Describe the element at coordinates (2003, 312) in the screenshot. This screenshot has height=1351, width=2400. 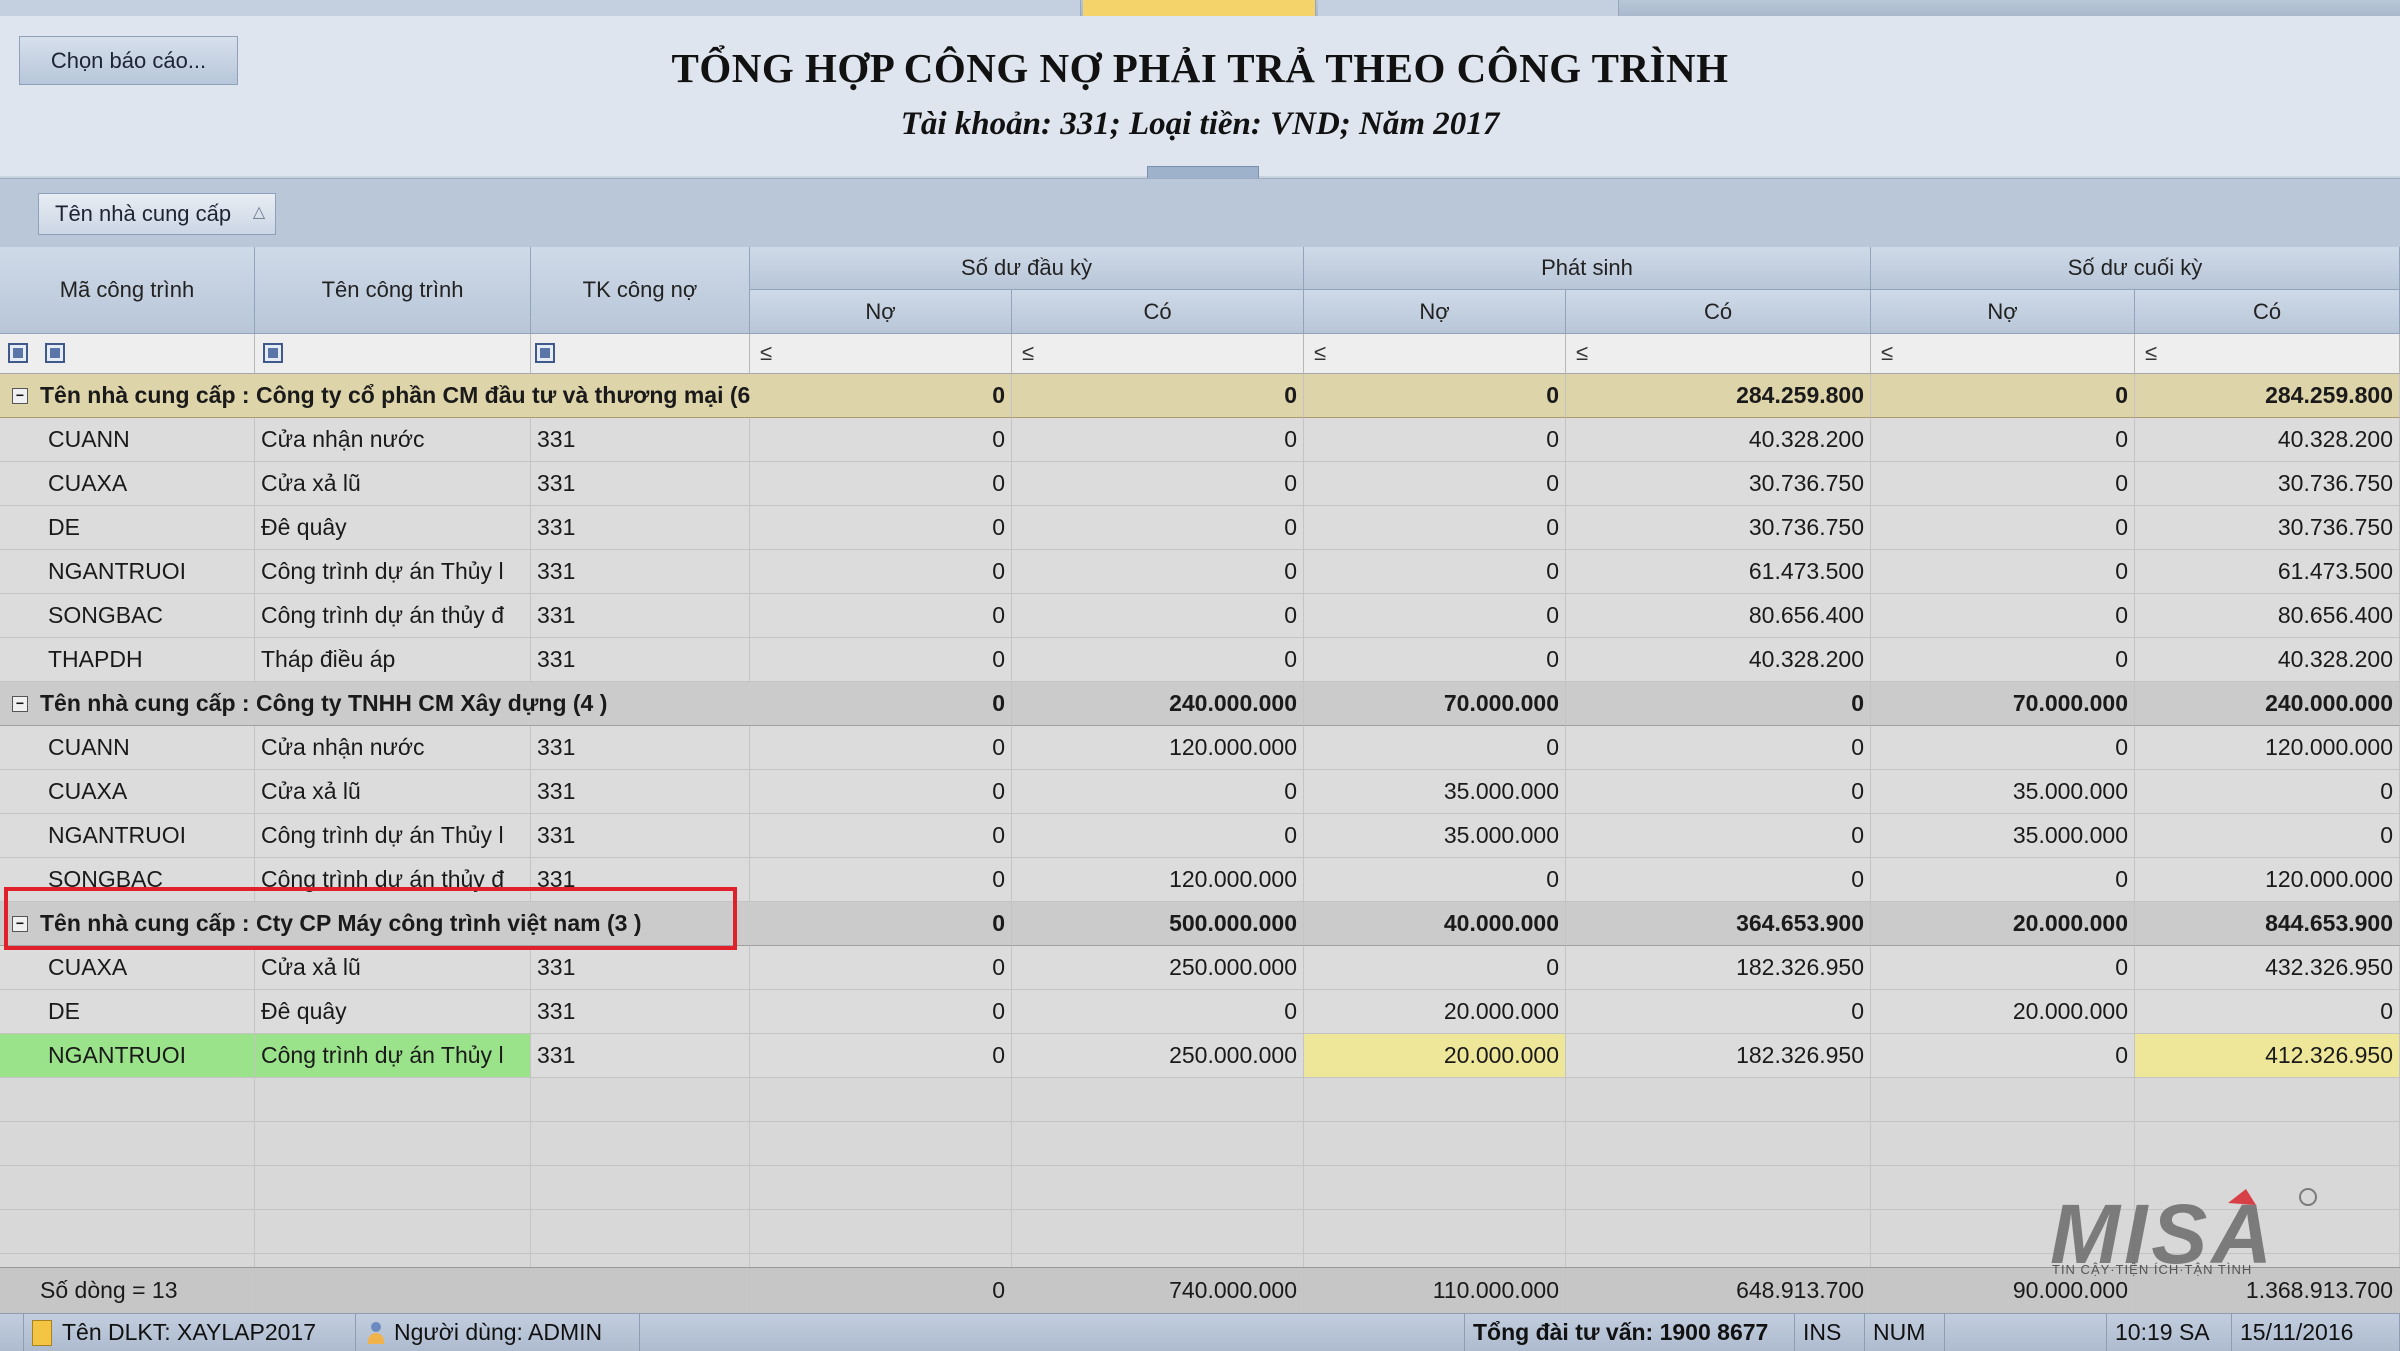
I see `col-header-cuoi-ky-no: Nợ` at that location.